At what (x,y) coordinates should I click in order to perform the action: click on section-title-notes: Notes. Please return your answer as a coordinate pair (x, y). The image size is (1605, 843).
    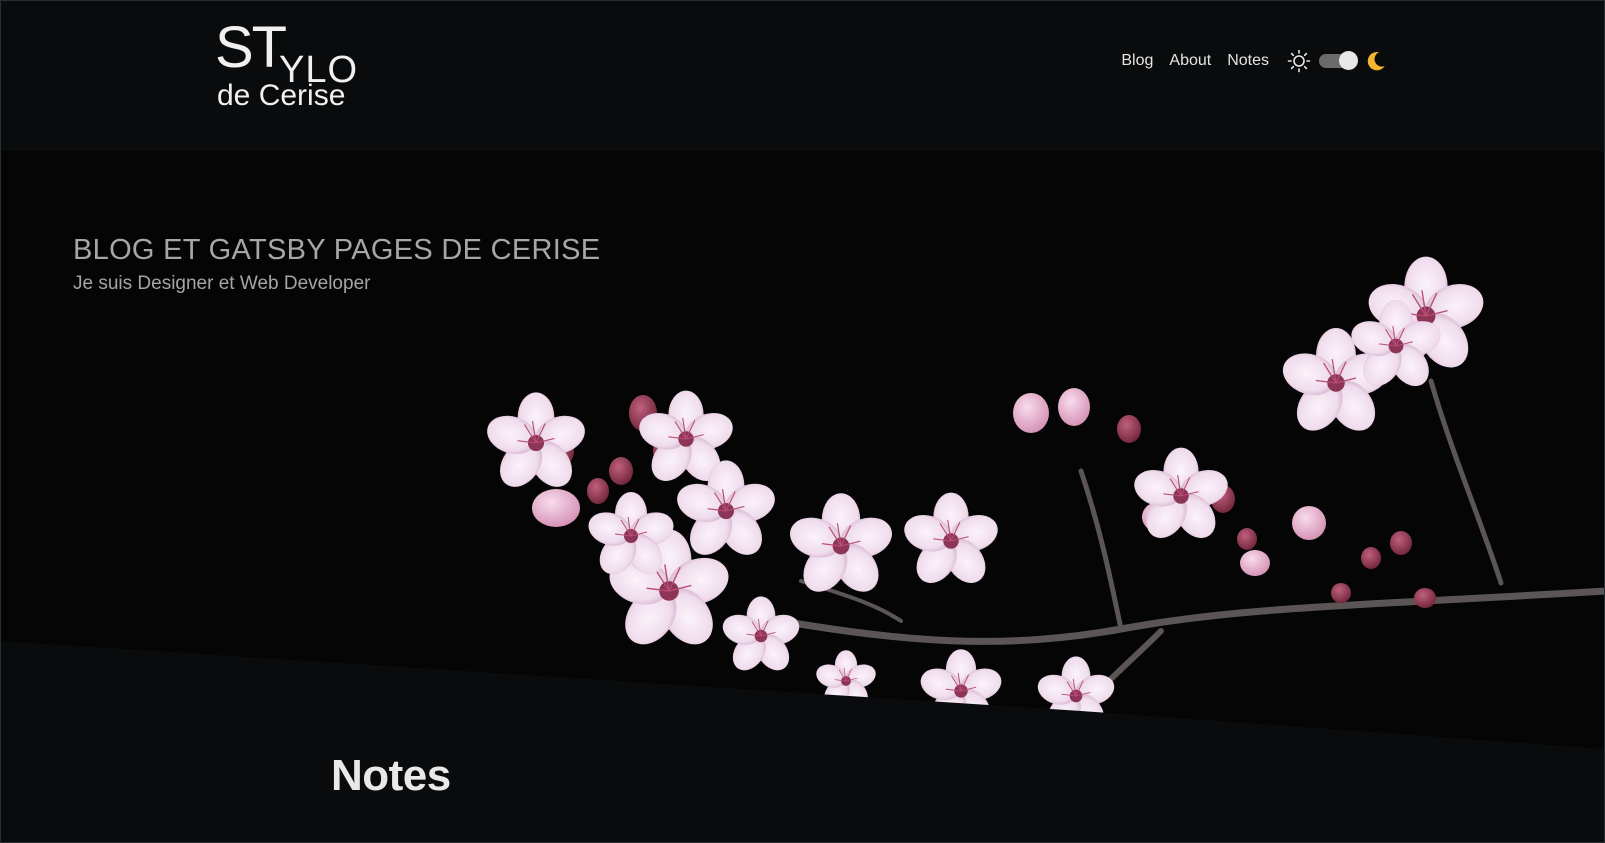
    Looking at the image, I should click on (391, 775).